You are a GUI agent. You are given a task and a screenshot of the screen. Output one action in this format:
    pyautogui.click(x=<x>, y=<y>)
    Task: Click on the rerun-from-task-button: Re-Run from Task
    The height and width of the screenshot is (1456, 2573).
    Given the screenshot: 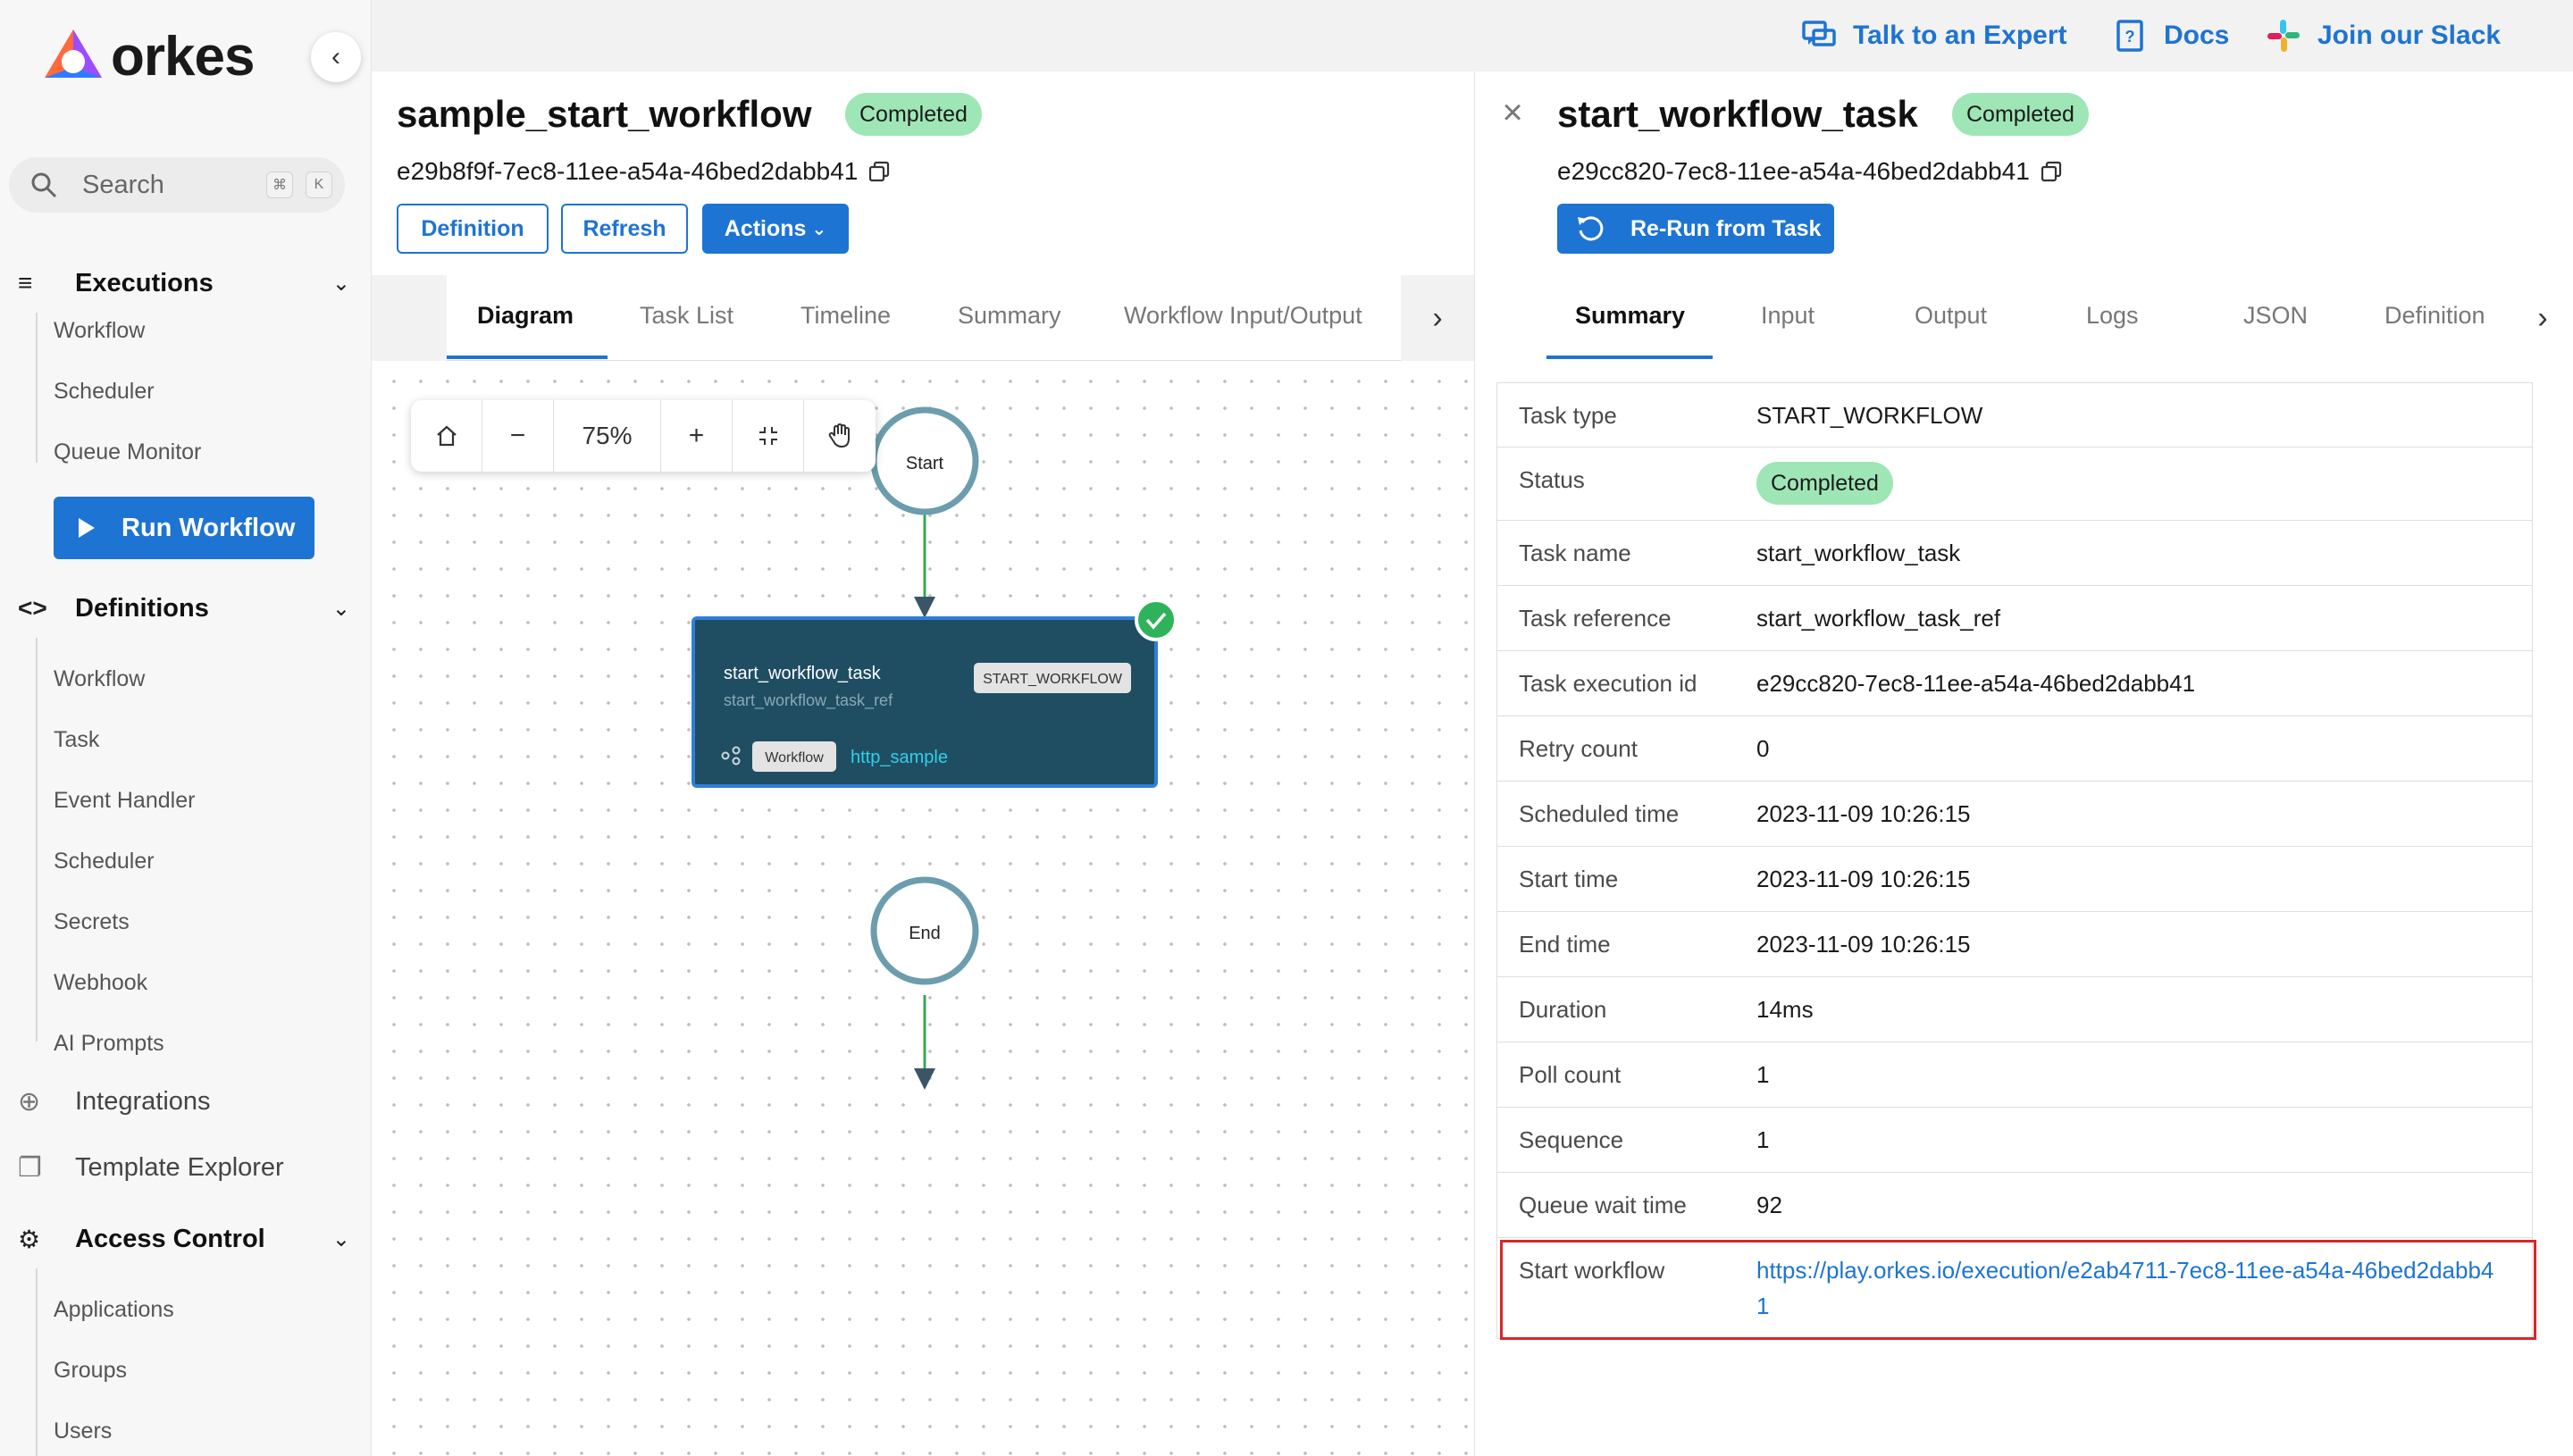 What is the action you would take?
    pyautogui.click(x=1695, y=229)
    